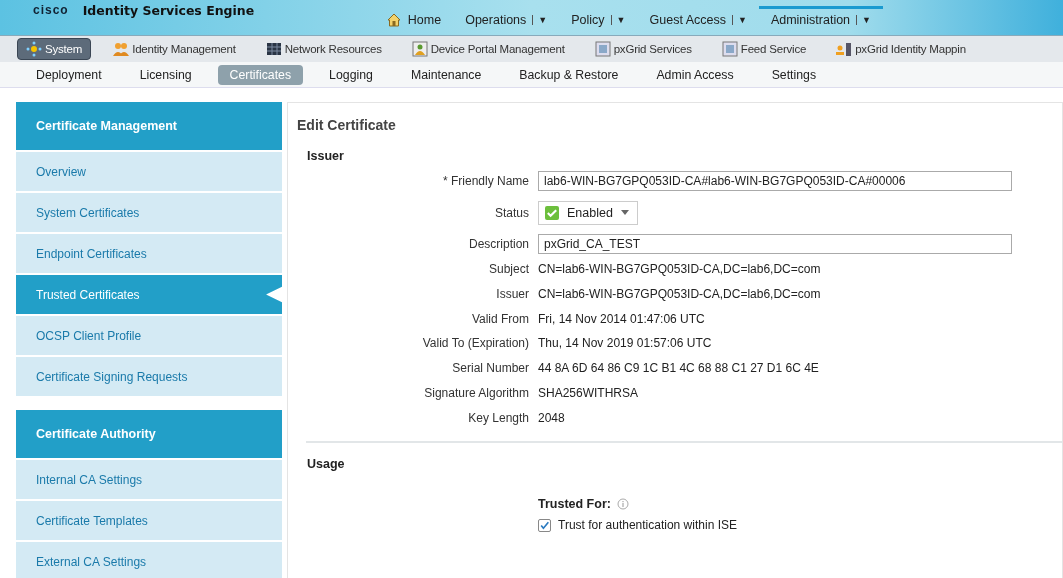  Describe the element at coordinates (698, 20) in the screenshot. I see `top-nav-item: Guest Access ▼` at that location.